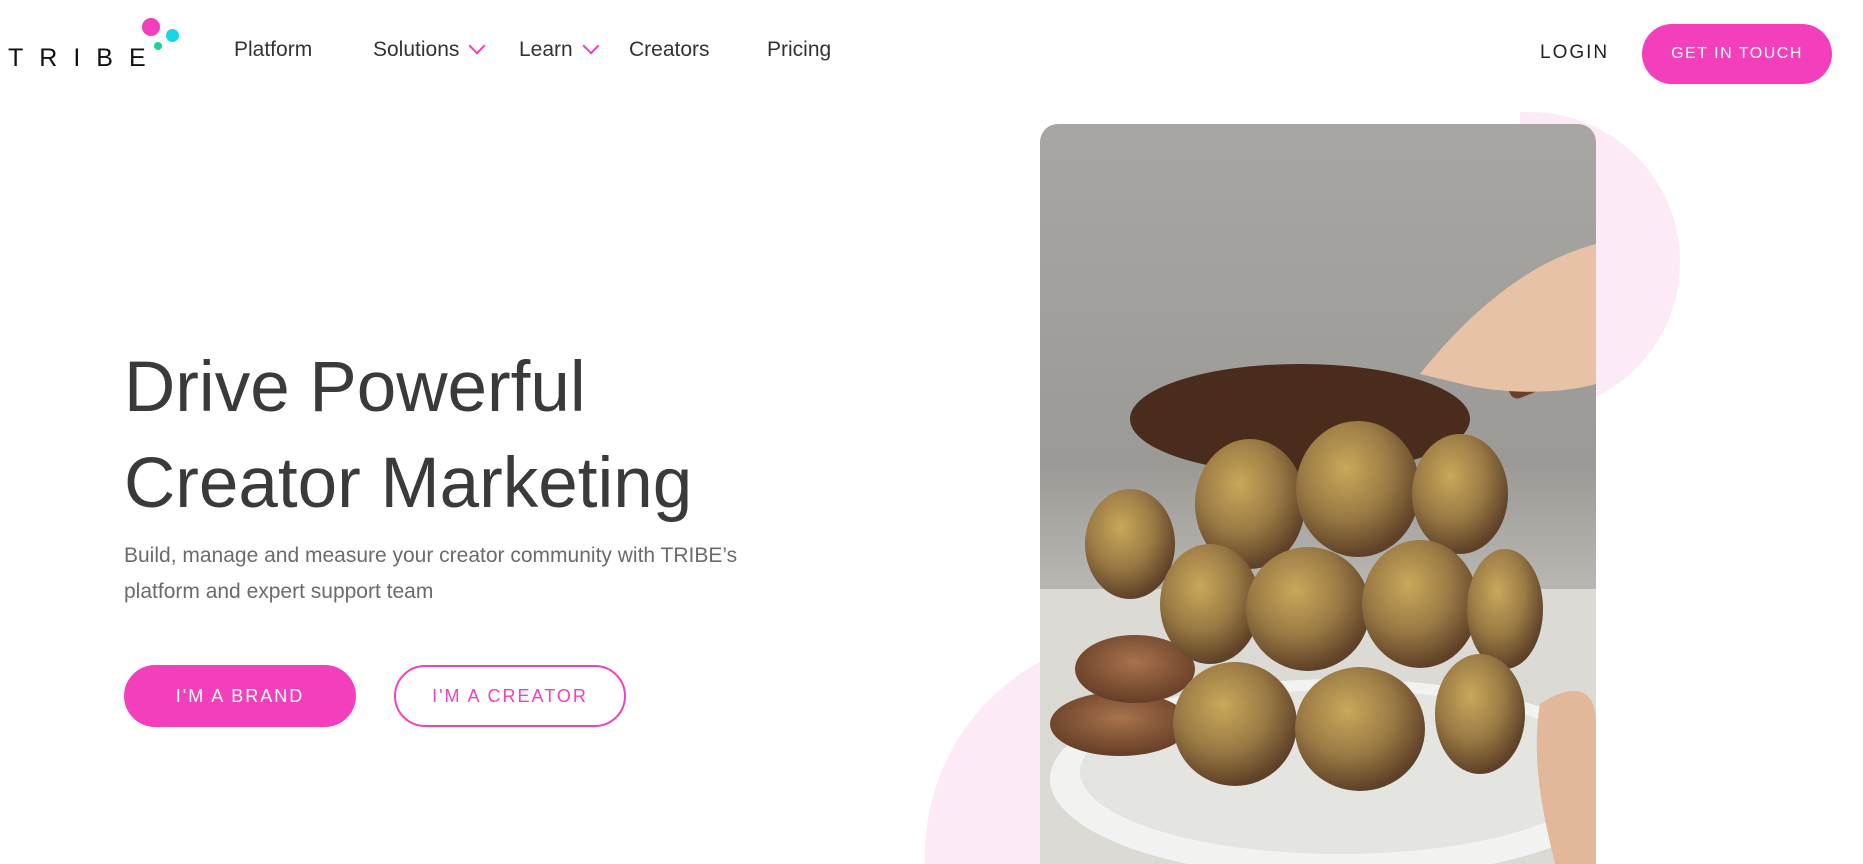  I want to click on nav-item-creators: Creators, so click(669, 50).